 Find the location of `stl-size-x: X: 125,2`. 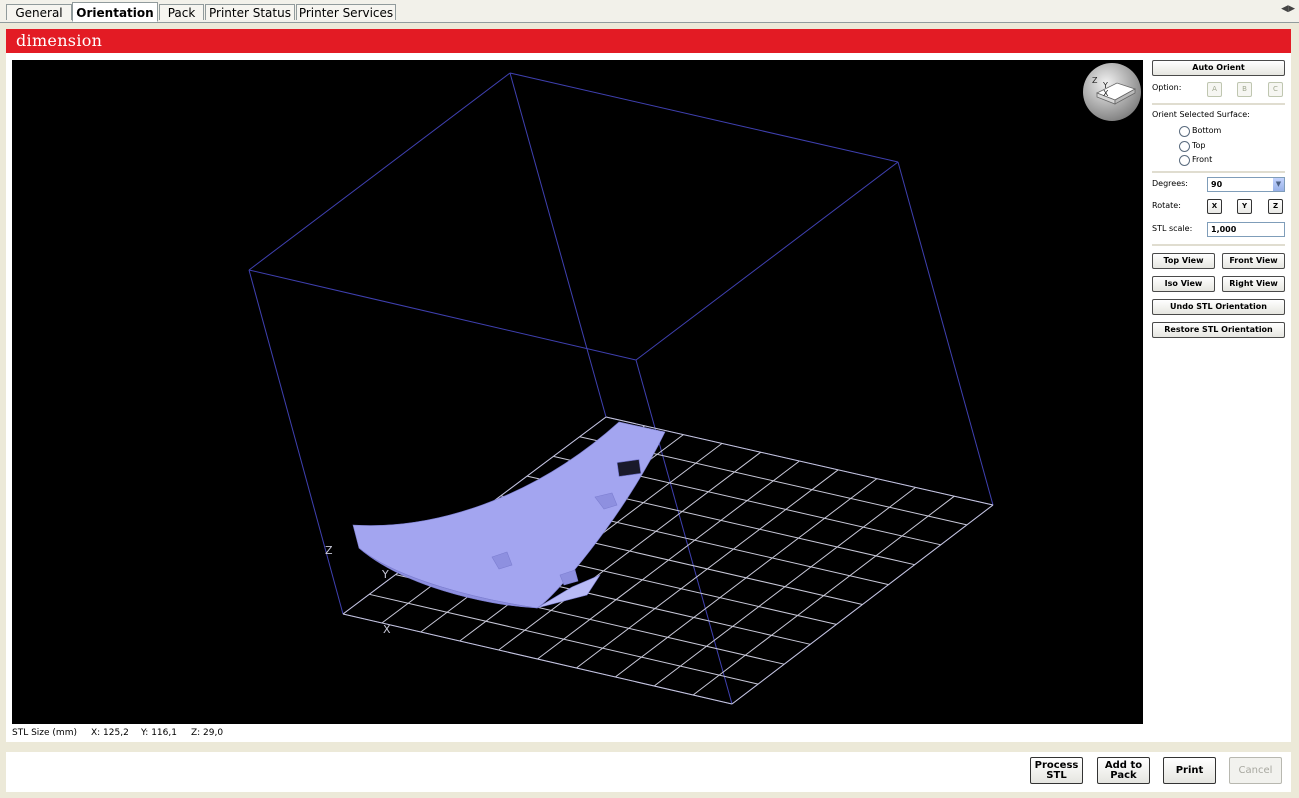

stl-size-x: X: 125,2 is located at coordinates (110, 733).